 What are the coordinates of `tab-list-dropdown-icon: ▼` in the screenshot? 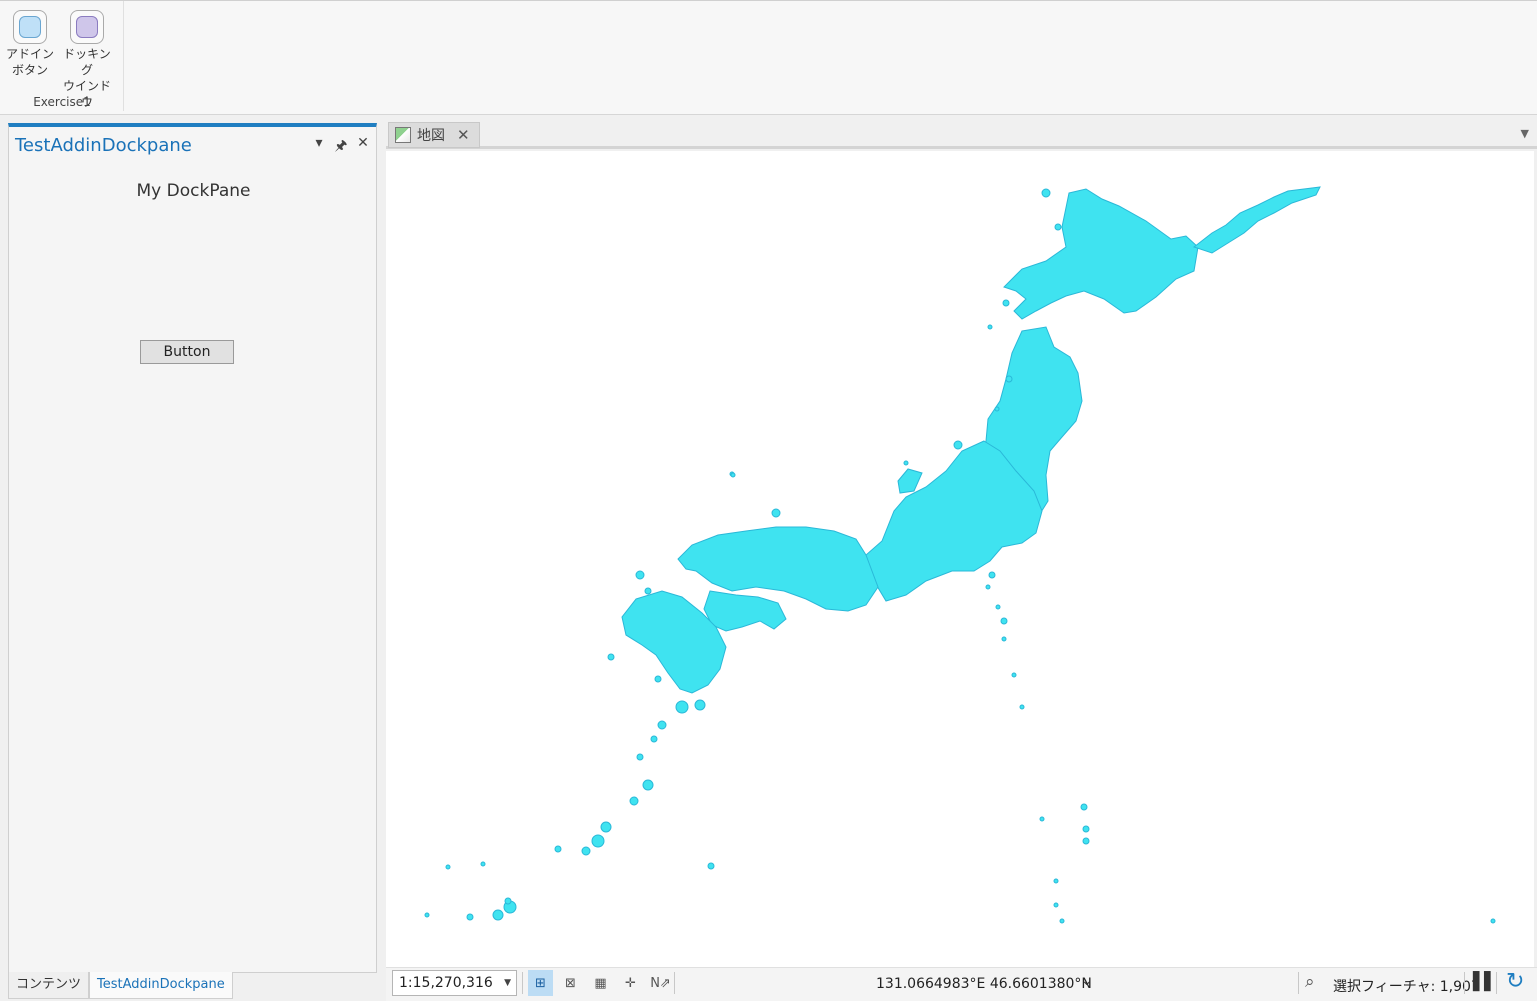 It's located at (1525, 133).